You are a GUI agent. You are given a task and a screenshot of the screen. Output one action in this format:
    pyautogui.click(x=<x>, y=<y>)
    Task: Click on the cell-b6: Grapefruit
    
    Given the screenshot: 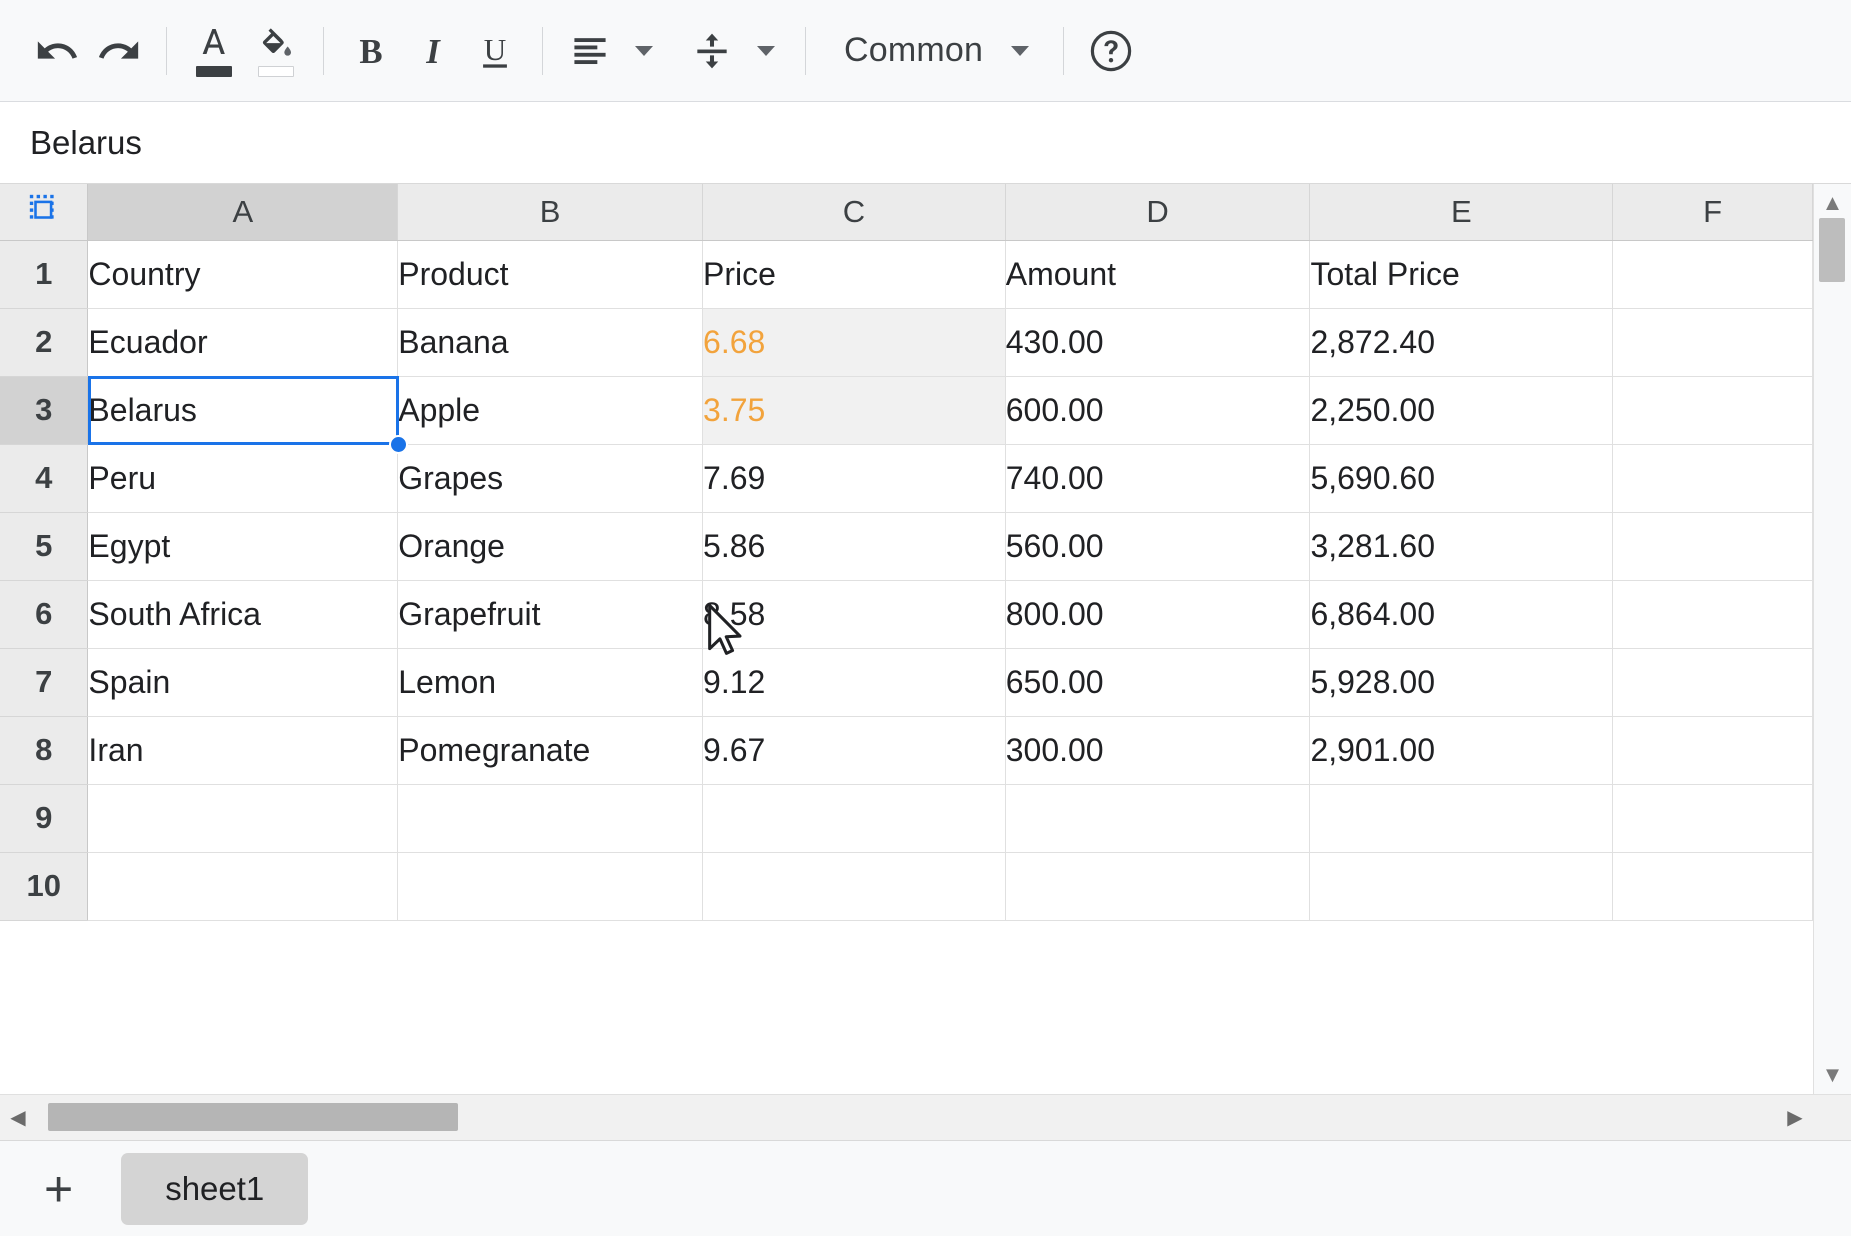 What is the action you would take?
    pyautogui.click(x=550, y=614)
    